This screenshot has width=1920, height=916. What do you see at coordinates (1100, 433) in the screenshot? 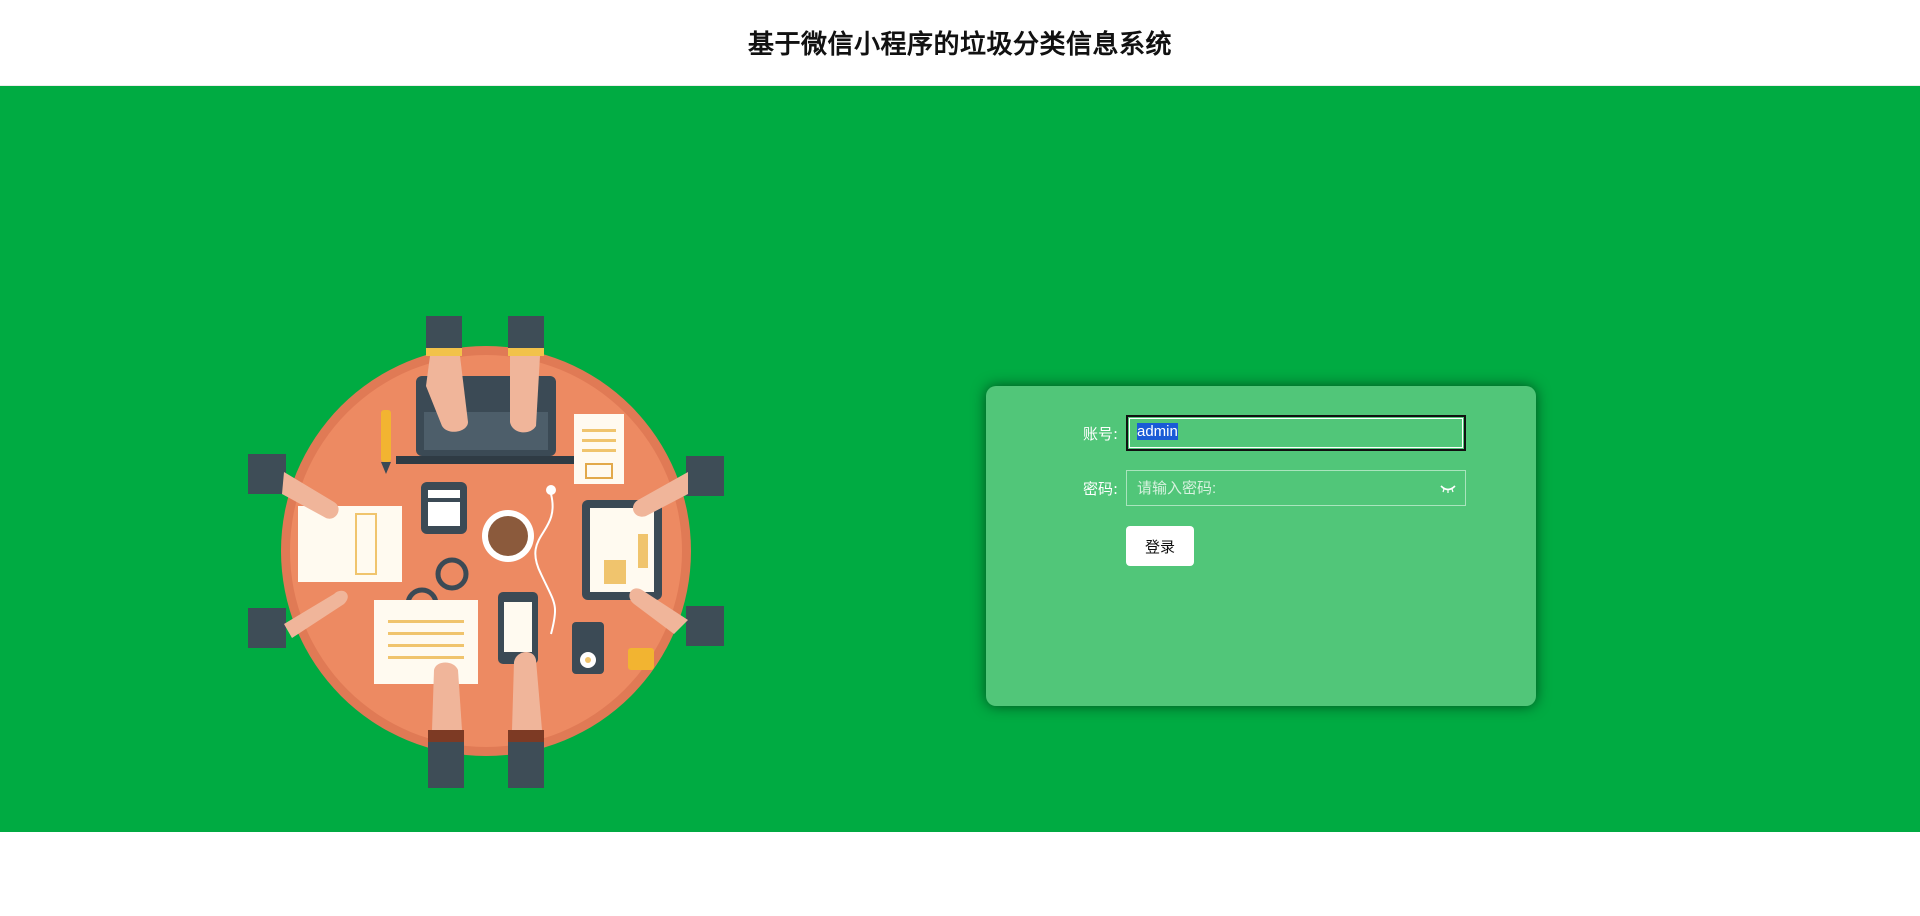
I see `account-label: 账号:` at bounding box center [1100, 433].